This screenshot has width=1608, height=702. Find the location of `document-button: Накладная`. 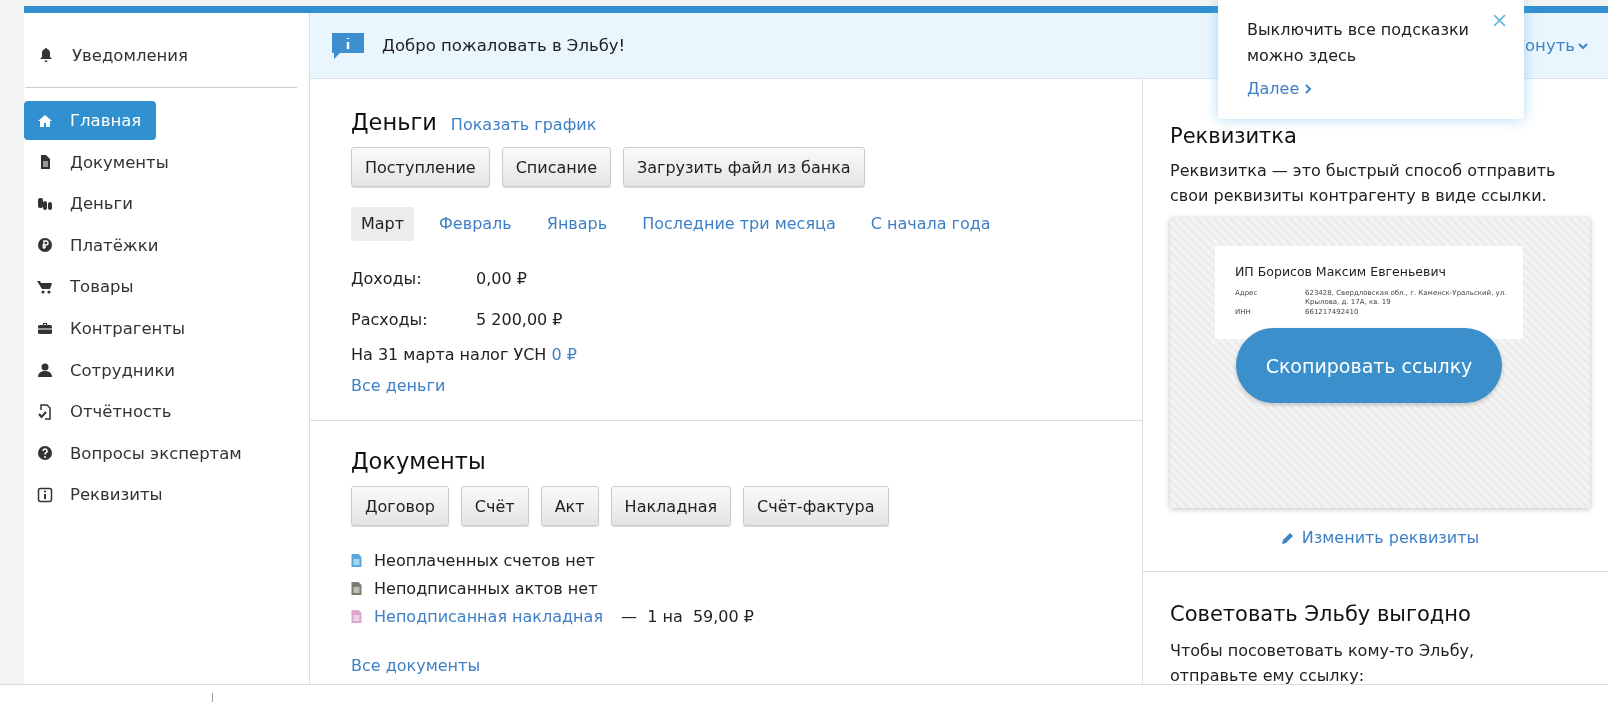

document-button: Накладная is located at coordinates (671, 506).